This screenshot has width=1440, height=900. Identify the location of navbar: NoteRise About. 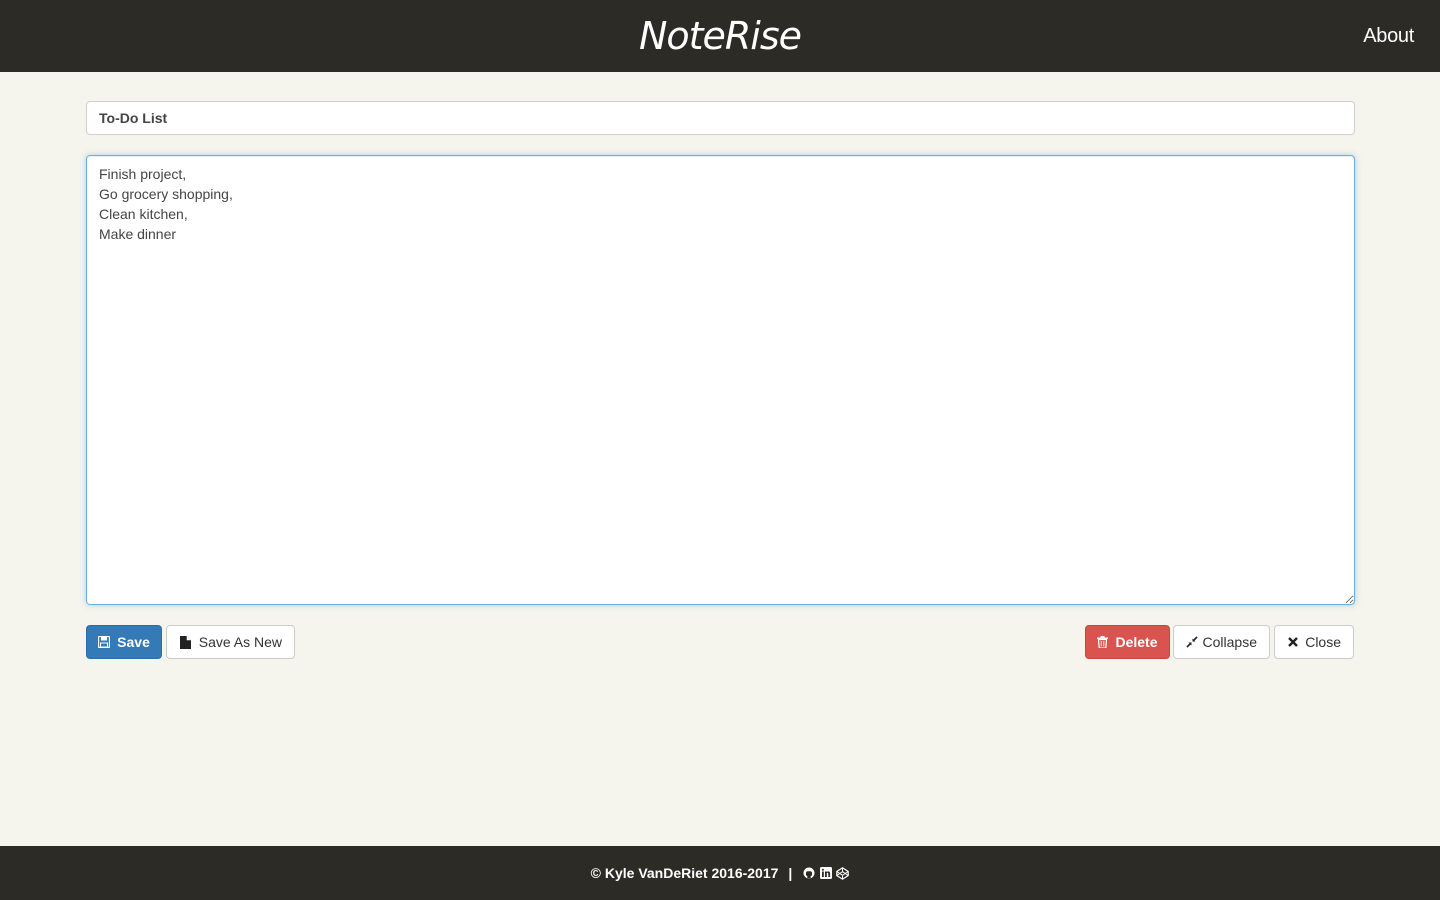
(720, 36).